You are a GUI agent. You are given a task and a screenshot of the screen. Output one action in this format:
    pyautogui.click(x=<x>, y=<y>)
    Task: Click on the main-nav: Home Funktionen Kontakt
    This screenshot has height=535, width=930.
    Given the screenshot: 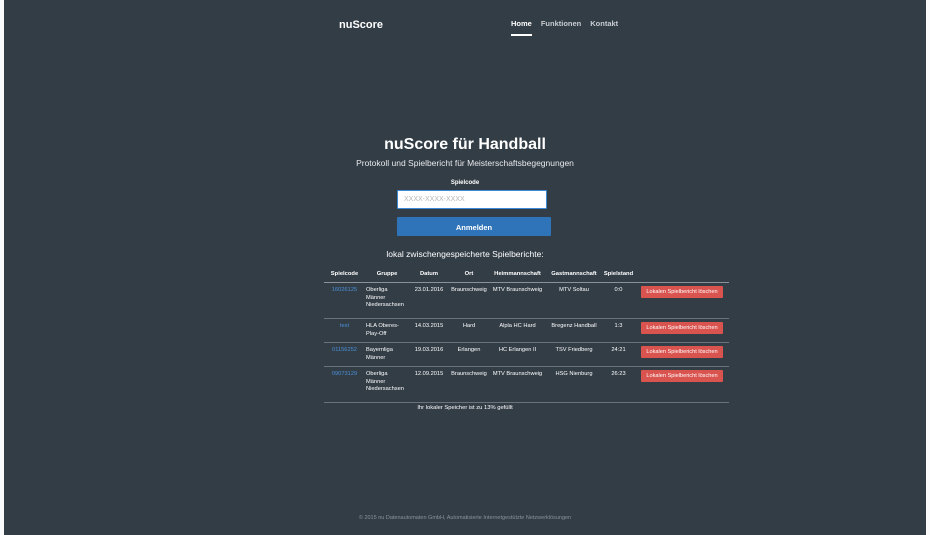 What is the action you would take?
    pyautogui.click(x=564, y=27)
    